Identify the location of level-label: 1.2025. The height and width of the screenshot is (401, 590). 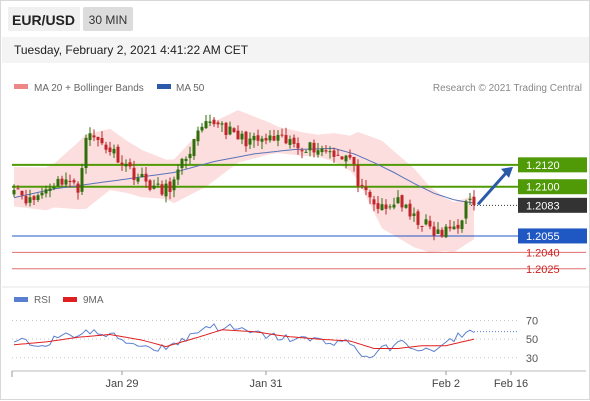
(543, 270).